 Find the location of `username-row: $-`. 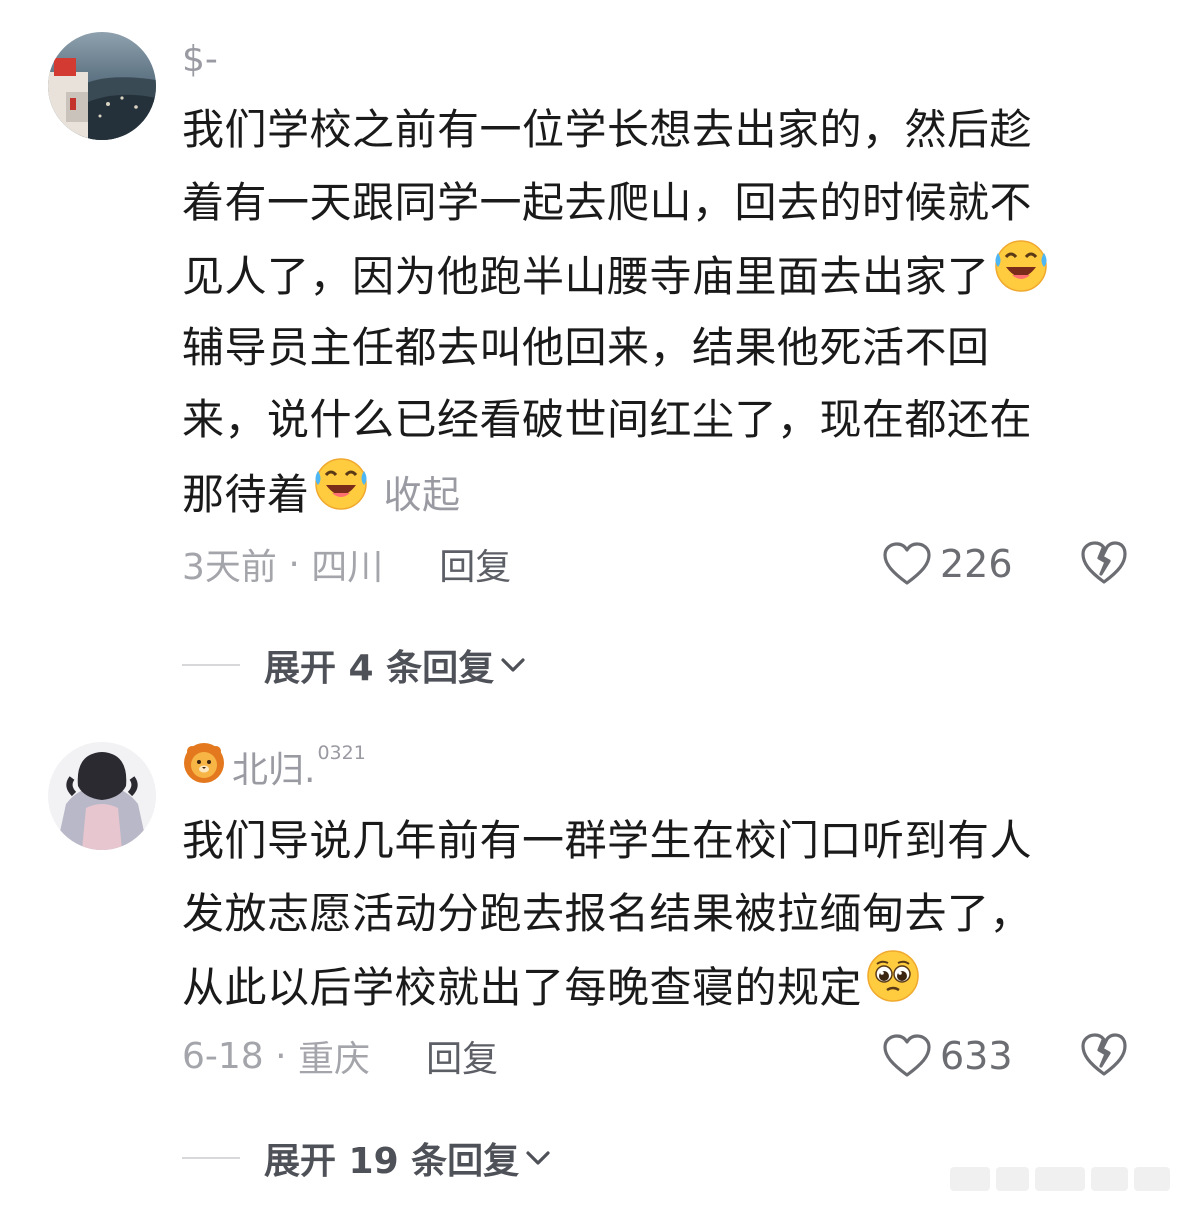

username-row: $- is located at coordinates (200, 59).